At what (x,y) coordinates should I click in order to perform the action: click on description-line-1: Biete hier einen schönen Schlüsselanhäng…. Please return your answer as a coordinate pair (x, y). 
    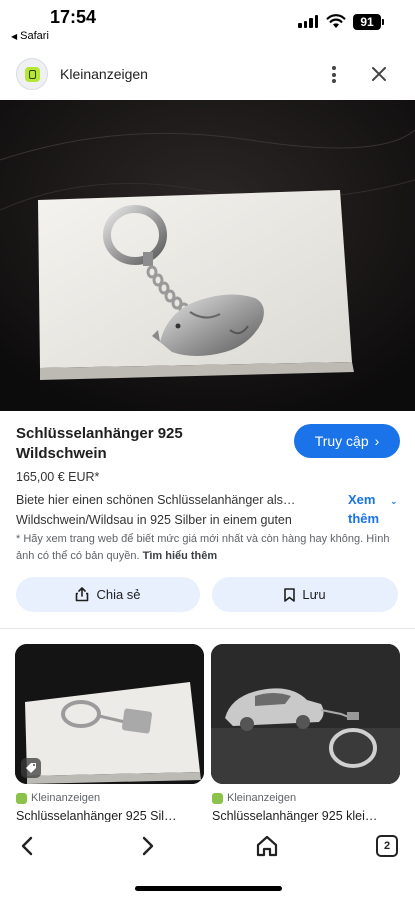
    Looking at the image, I should click on (156, 500).